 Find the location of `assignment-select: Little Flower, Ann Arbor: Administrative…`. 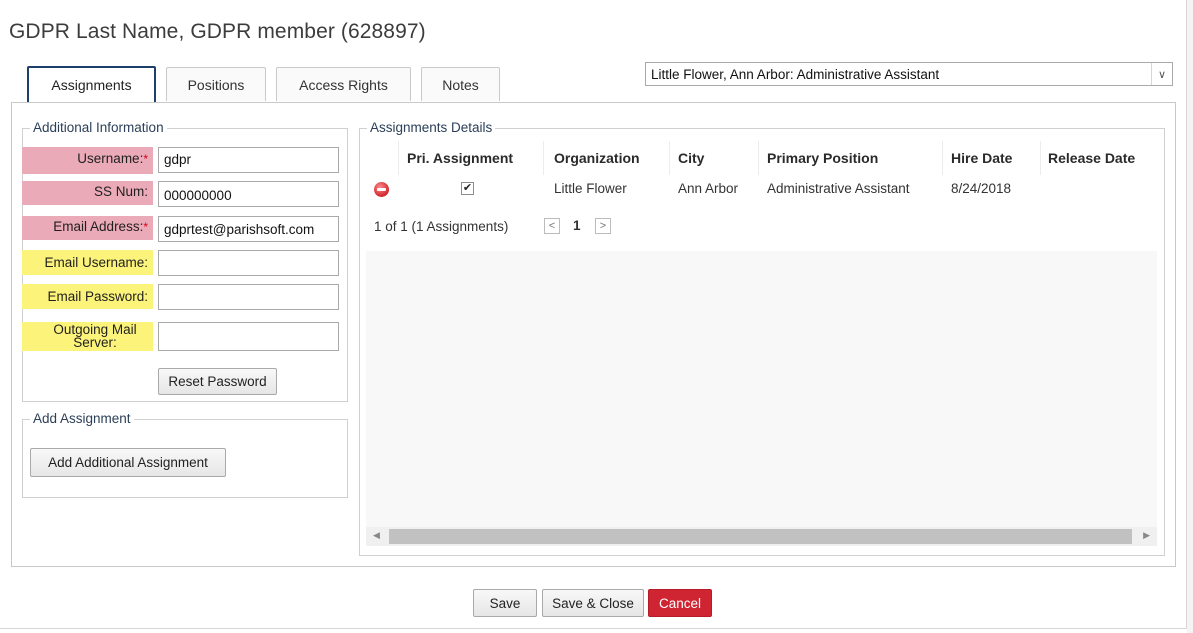

assignment-select: Little Flower, Ann Arbor: Administrative… is located at coordinates (909, 74).